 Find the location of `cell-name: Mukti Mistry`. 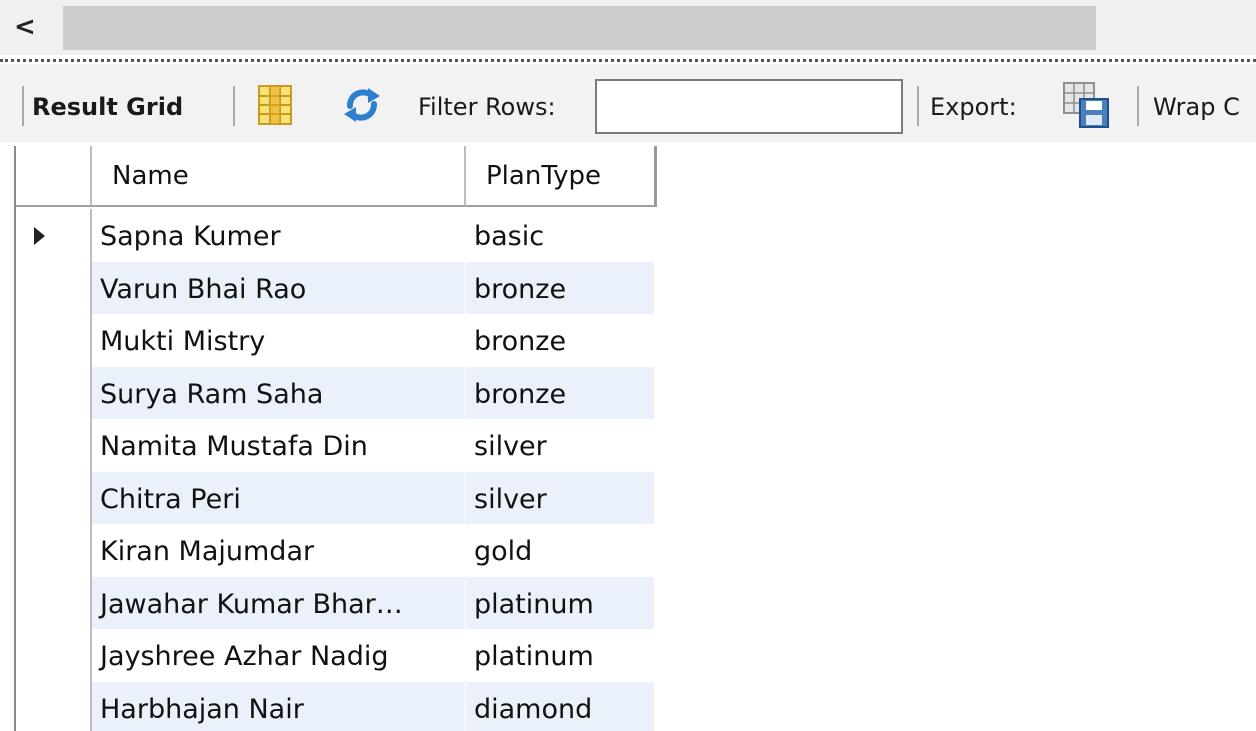

cell-name: Mukti Mistry is located at coordinates (279, 340).